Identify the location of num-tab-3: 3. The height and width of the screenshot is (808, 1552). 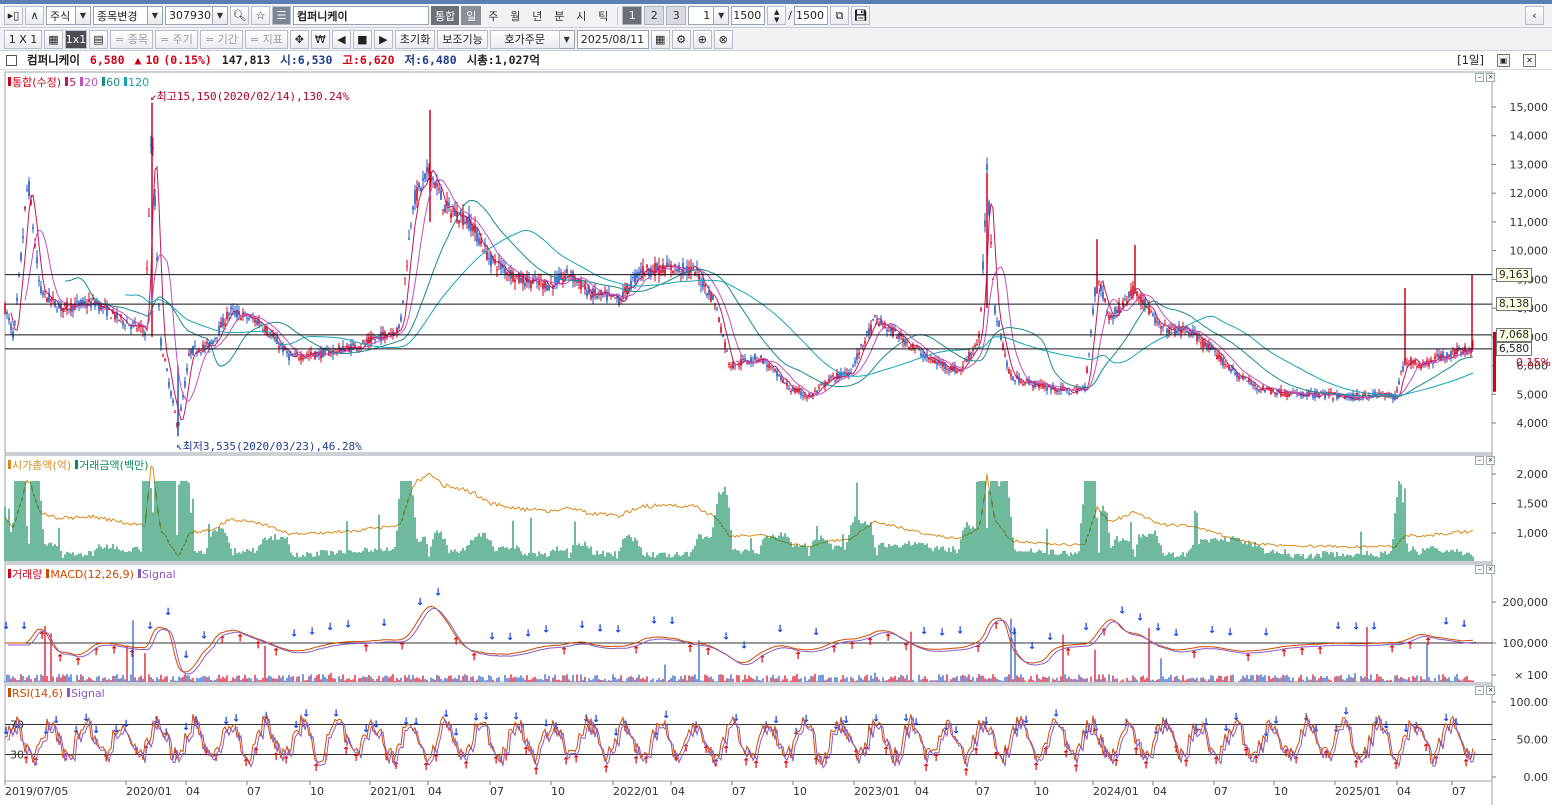
(676, 15).